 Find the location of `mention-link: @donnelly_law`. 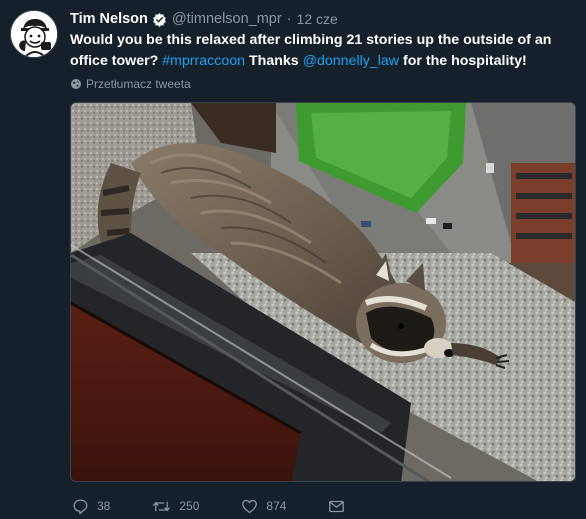

mention-link: @donnelly_law is located at coordinates (351, 61).